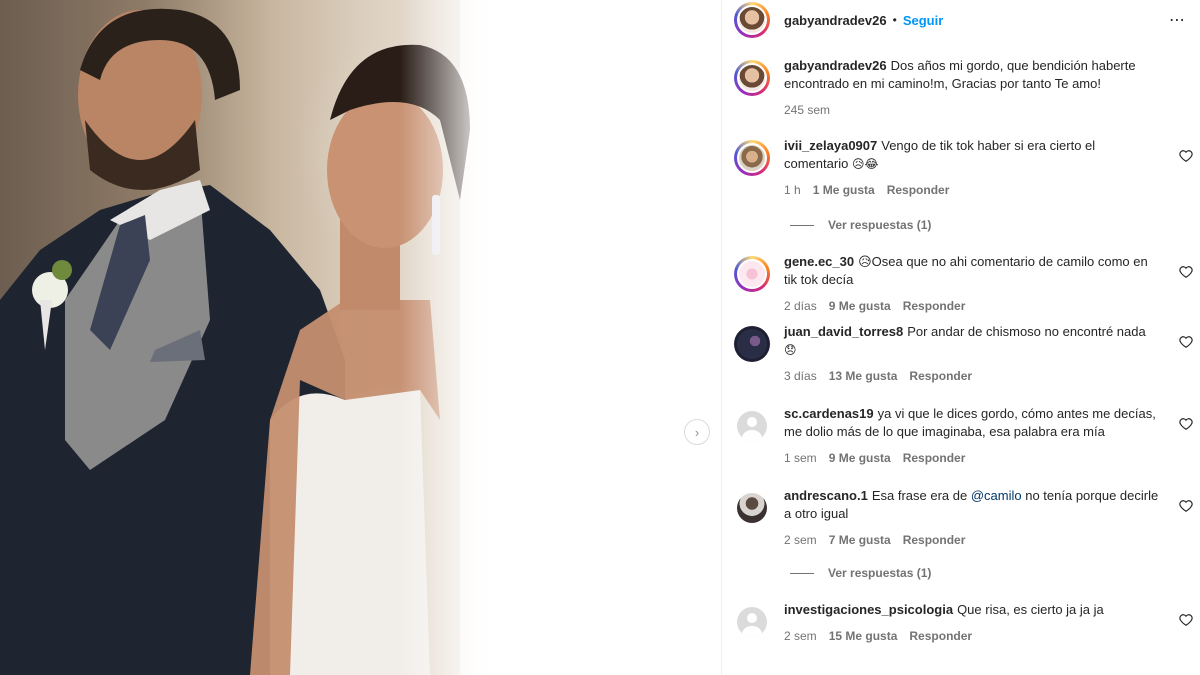 The image size is (1200, 675). I want to click on author-avatar, so click(752, 20).